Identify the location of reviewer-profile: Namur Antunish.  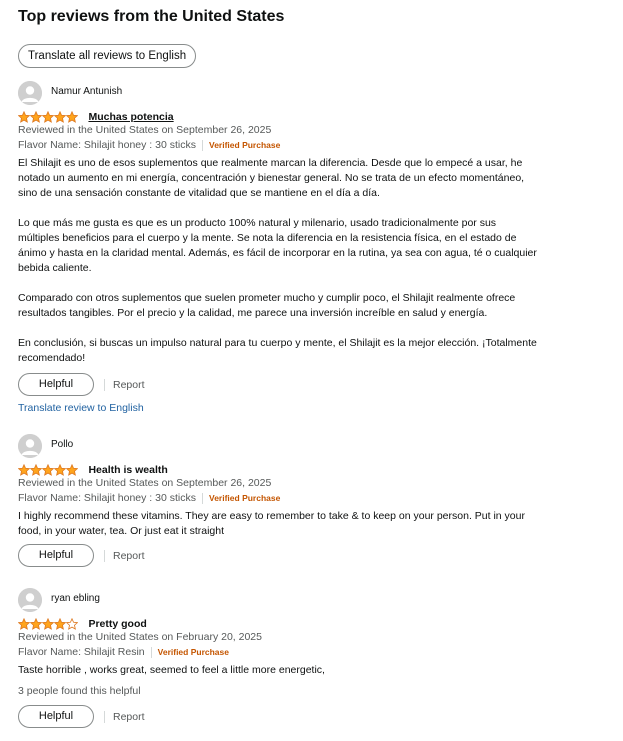
(313, 93).